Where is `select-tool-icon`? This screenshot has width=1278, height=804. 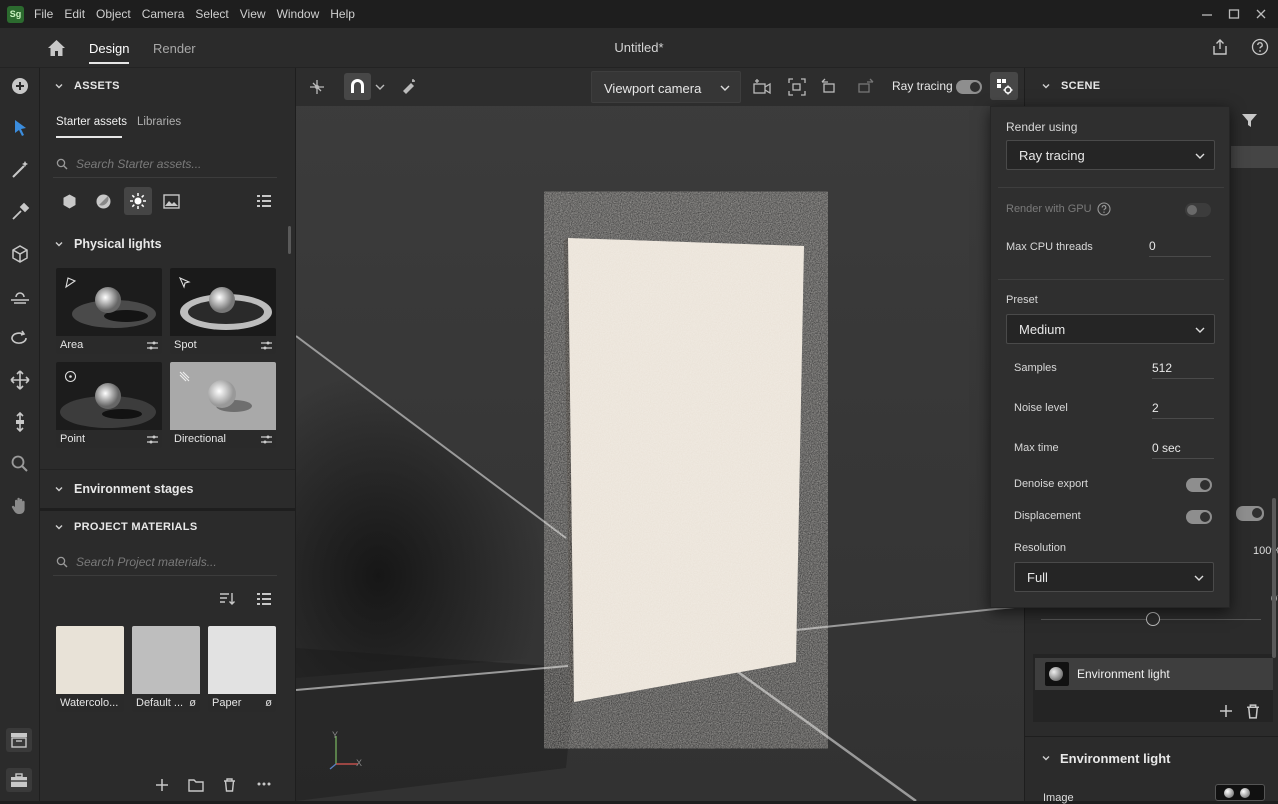 select-tool-icon is located at coordinates (20, 128).